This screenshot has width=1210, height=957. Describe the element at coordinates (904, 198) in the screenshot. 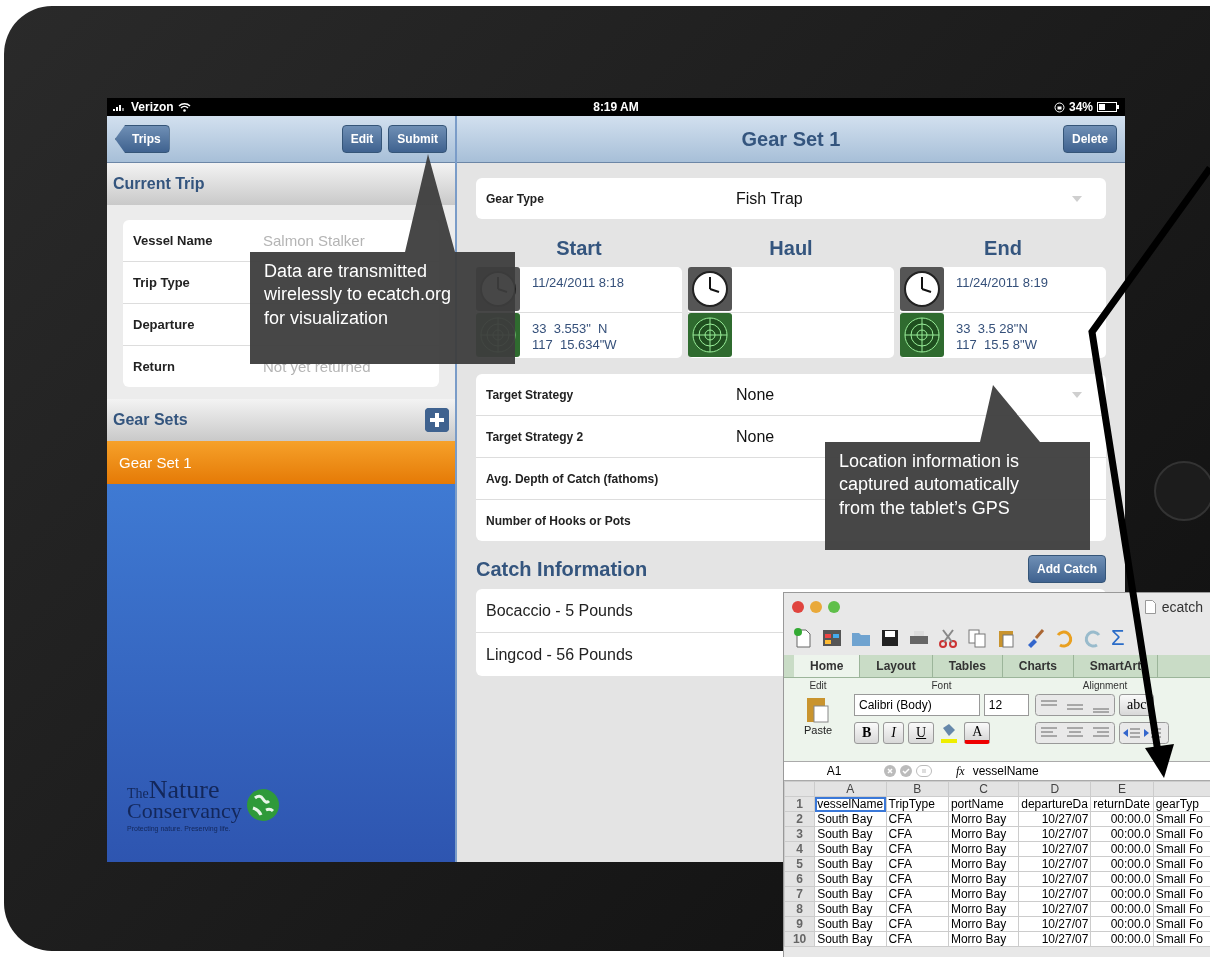

I see `dropdown-value: Fish Trap` at that location.